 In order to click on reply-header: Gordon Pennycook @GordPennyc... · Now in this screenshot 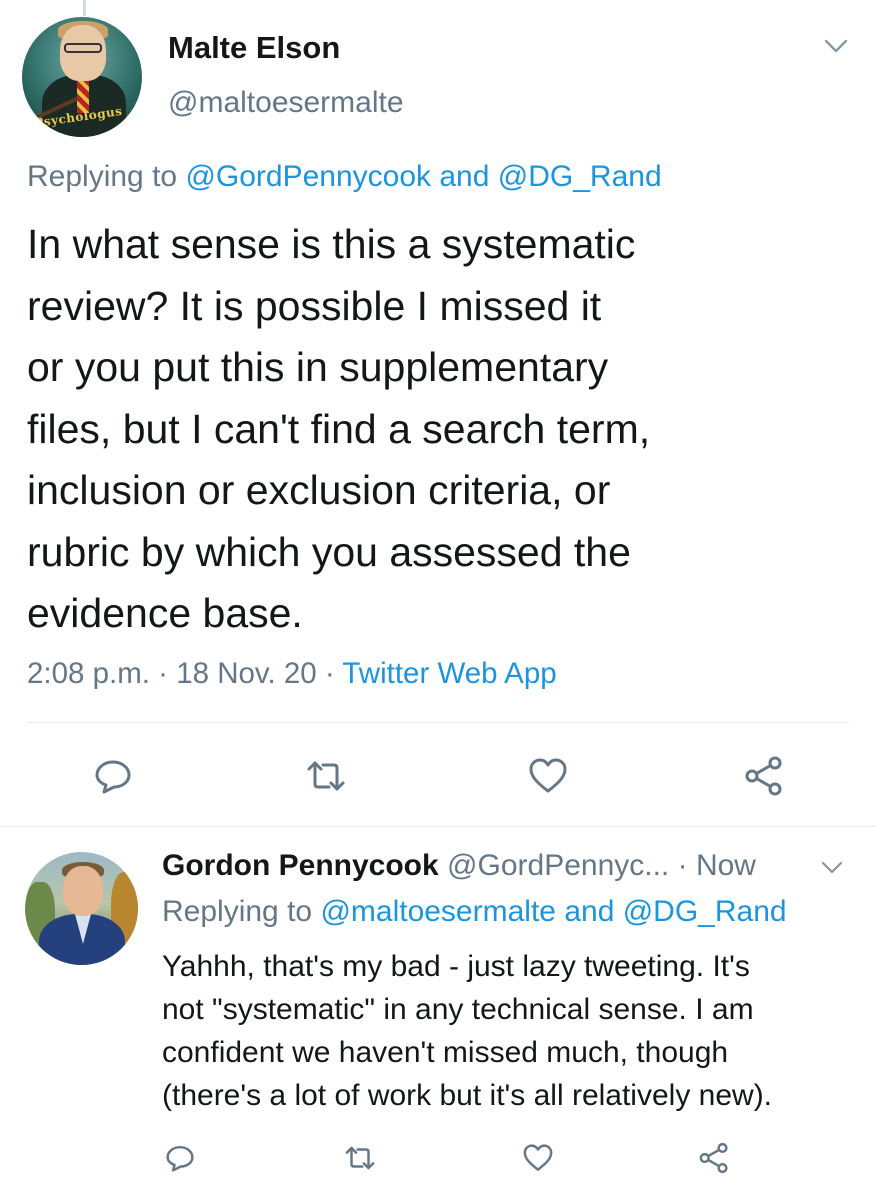, I will do `click(459, 866)`.